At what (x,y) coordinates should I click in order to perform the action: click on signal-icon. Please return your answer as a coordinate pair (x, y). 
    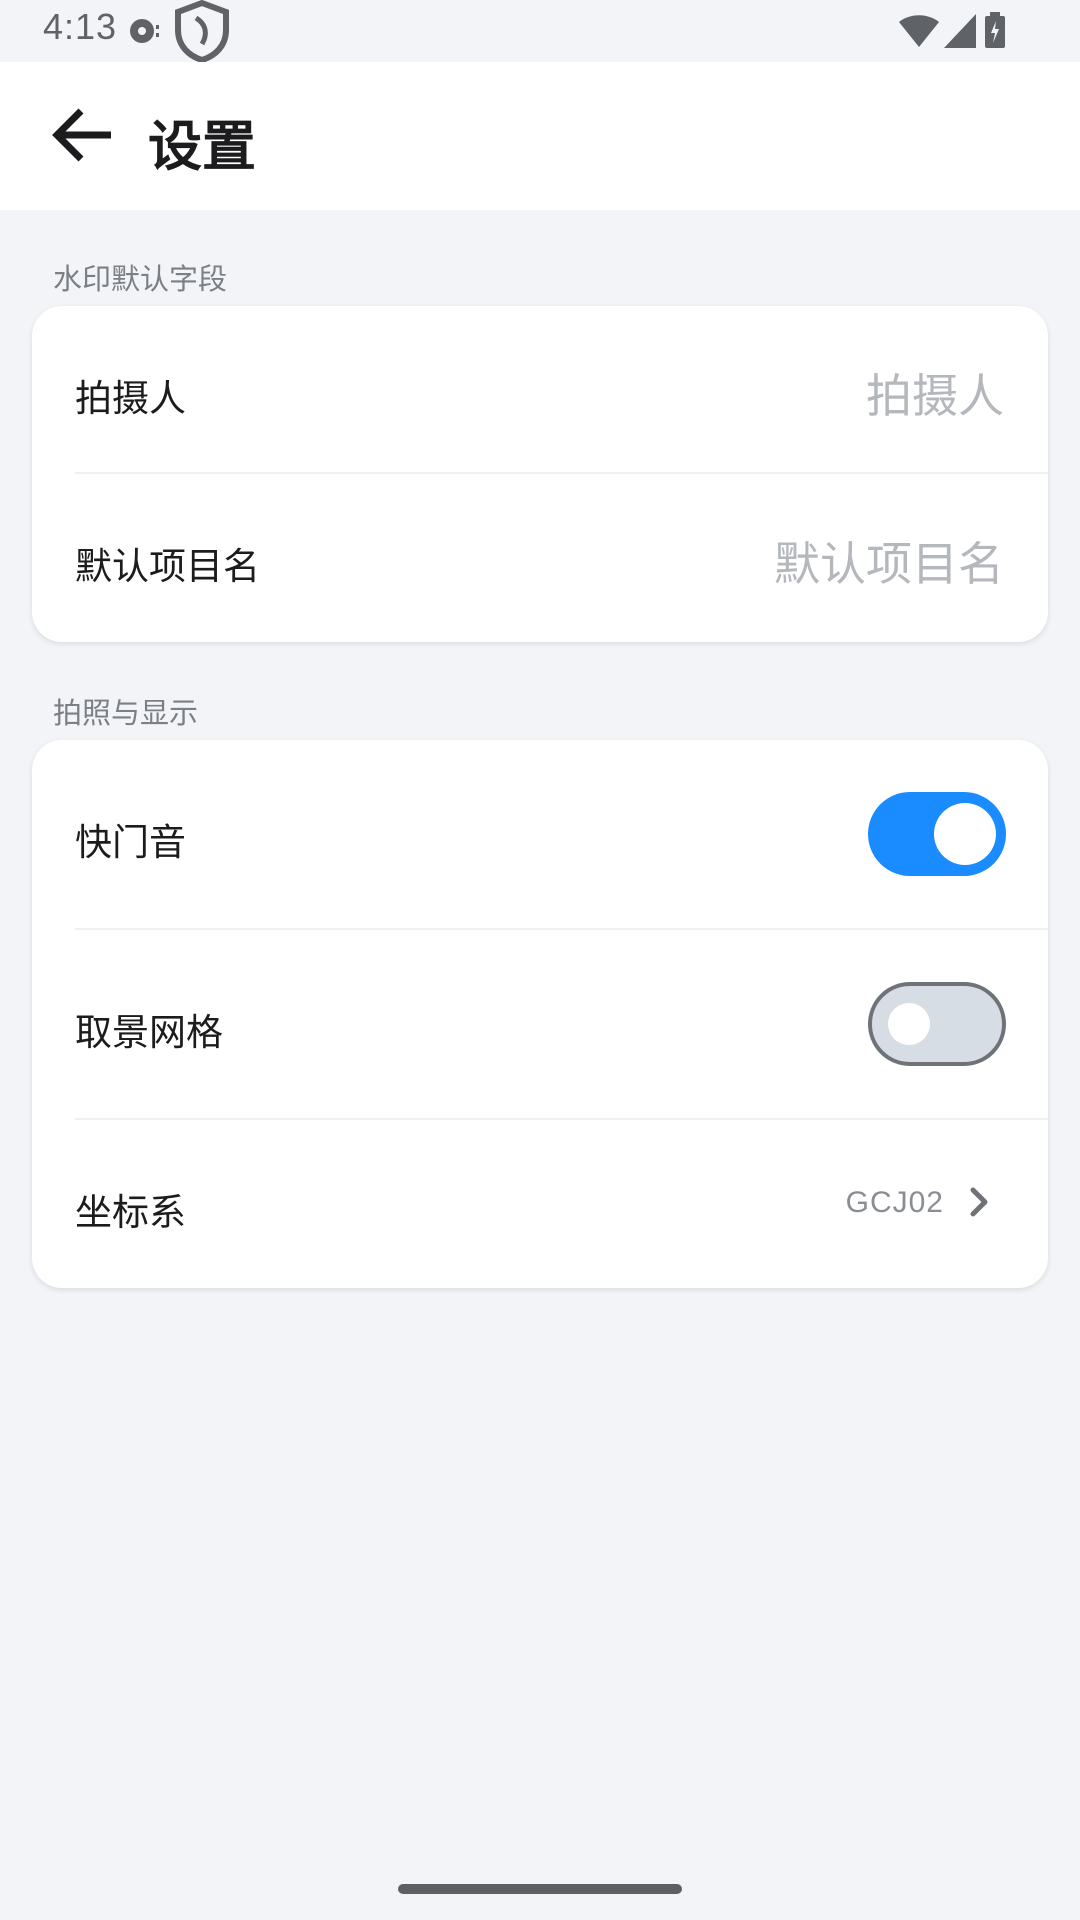
    Looking at the image, I should click on (960, 33).